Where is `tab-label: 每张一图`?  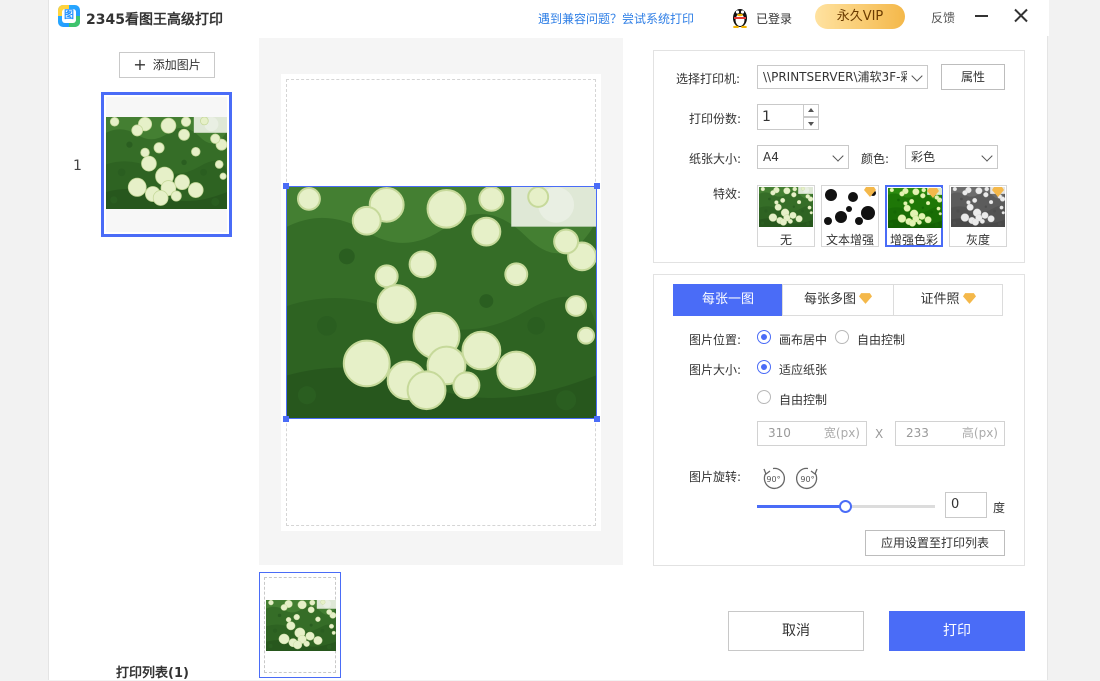
tab-label: 每张一图 is located at coordinates (727, 299).